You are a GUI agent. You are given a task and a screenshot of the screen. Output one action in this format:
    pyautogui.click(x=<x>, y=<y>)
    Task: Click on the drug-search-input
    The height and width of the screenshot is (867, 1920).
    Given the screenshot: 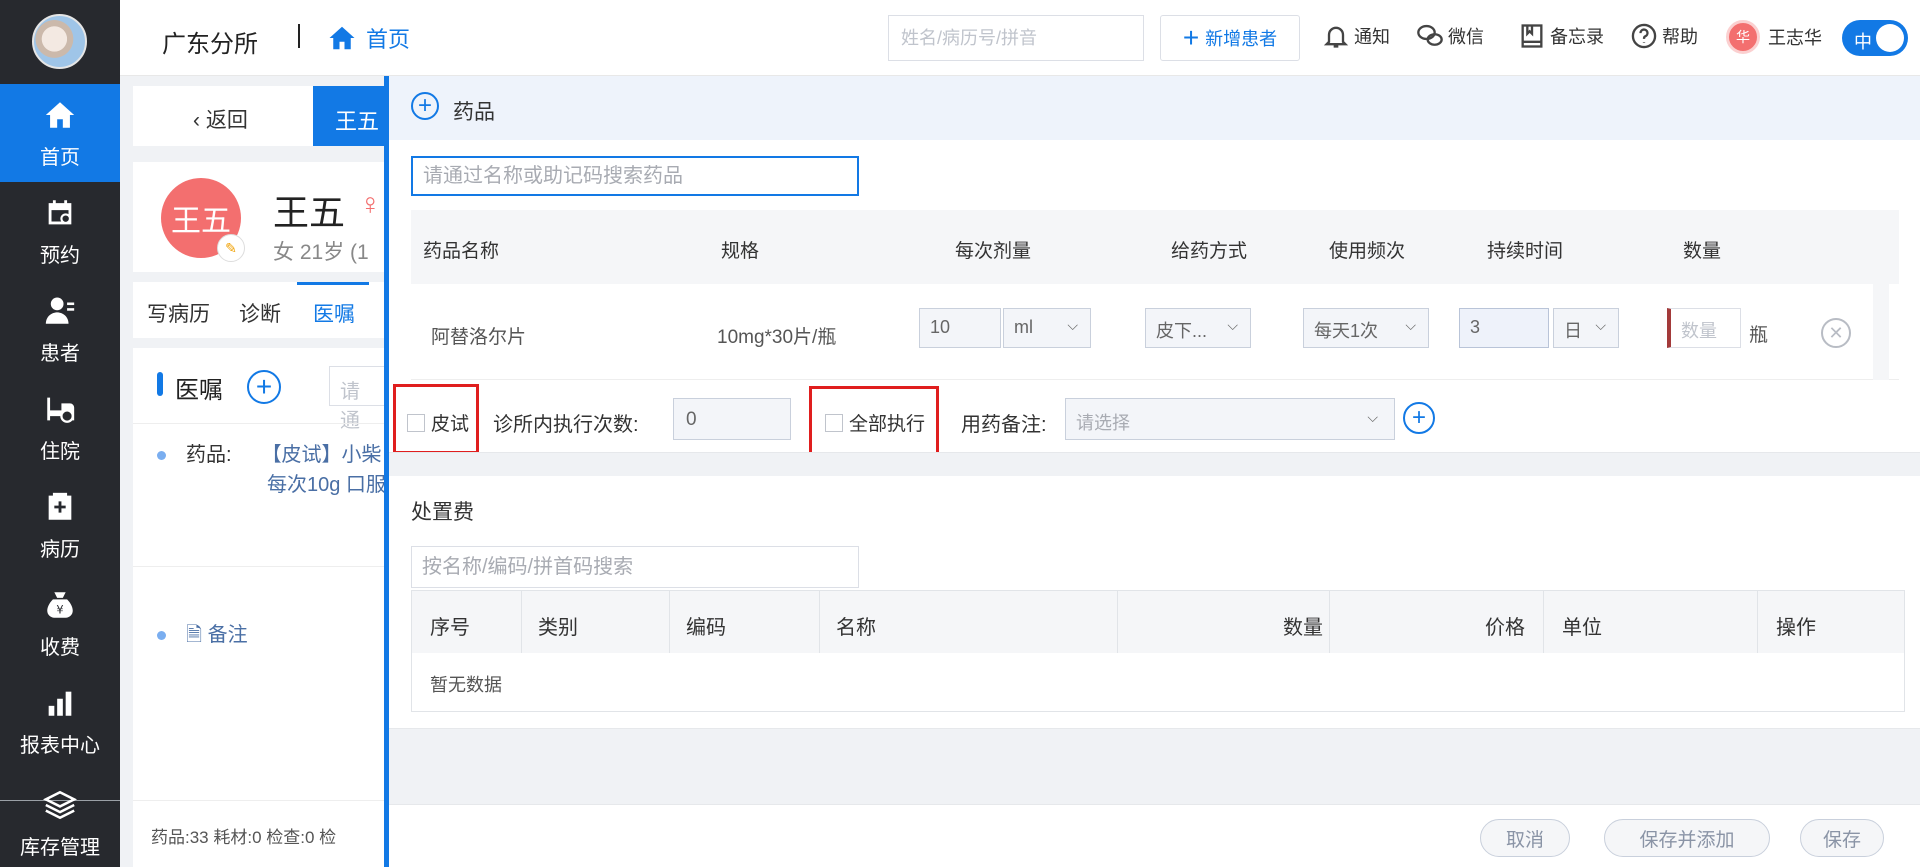 What is the action you would take?
    pyautogui.click(x=635, y=176)
    